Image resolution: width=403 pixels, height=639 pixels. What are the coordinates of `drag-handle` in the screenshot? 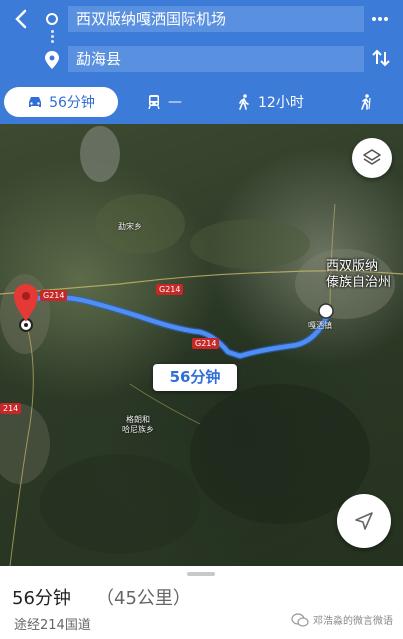 It's located at (201, 574).